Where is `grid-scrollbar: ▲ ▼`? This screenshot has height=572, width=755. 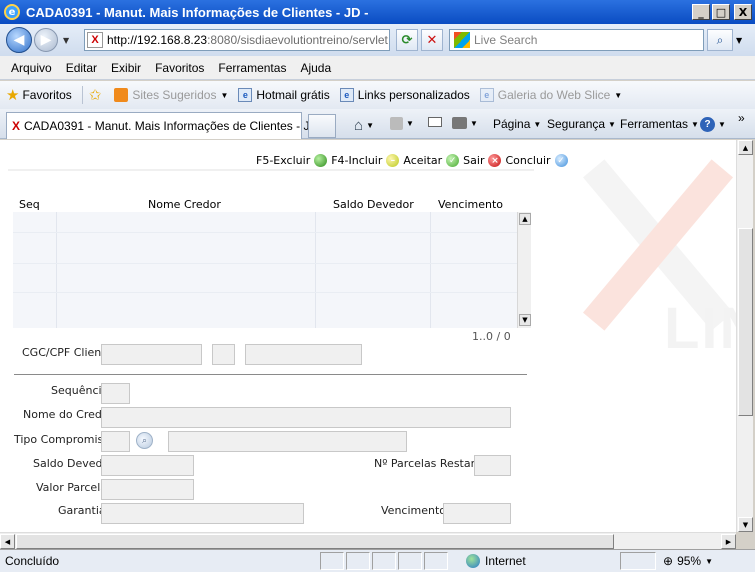
grid-scrollbar: ▲ ▼ is located at coordinates (524, 270).